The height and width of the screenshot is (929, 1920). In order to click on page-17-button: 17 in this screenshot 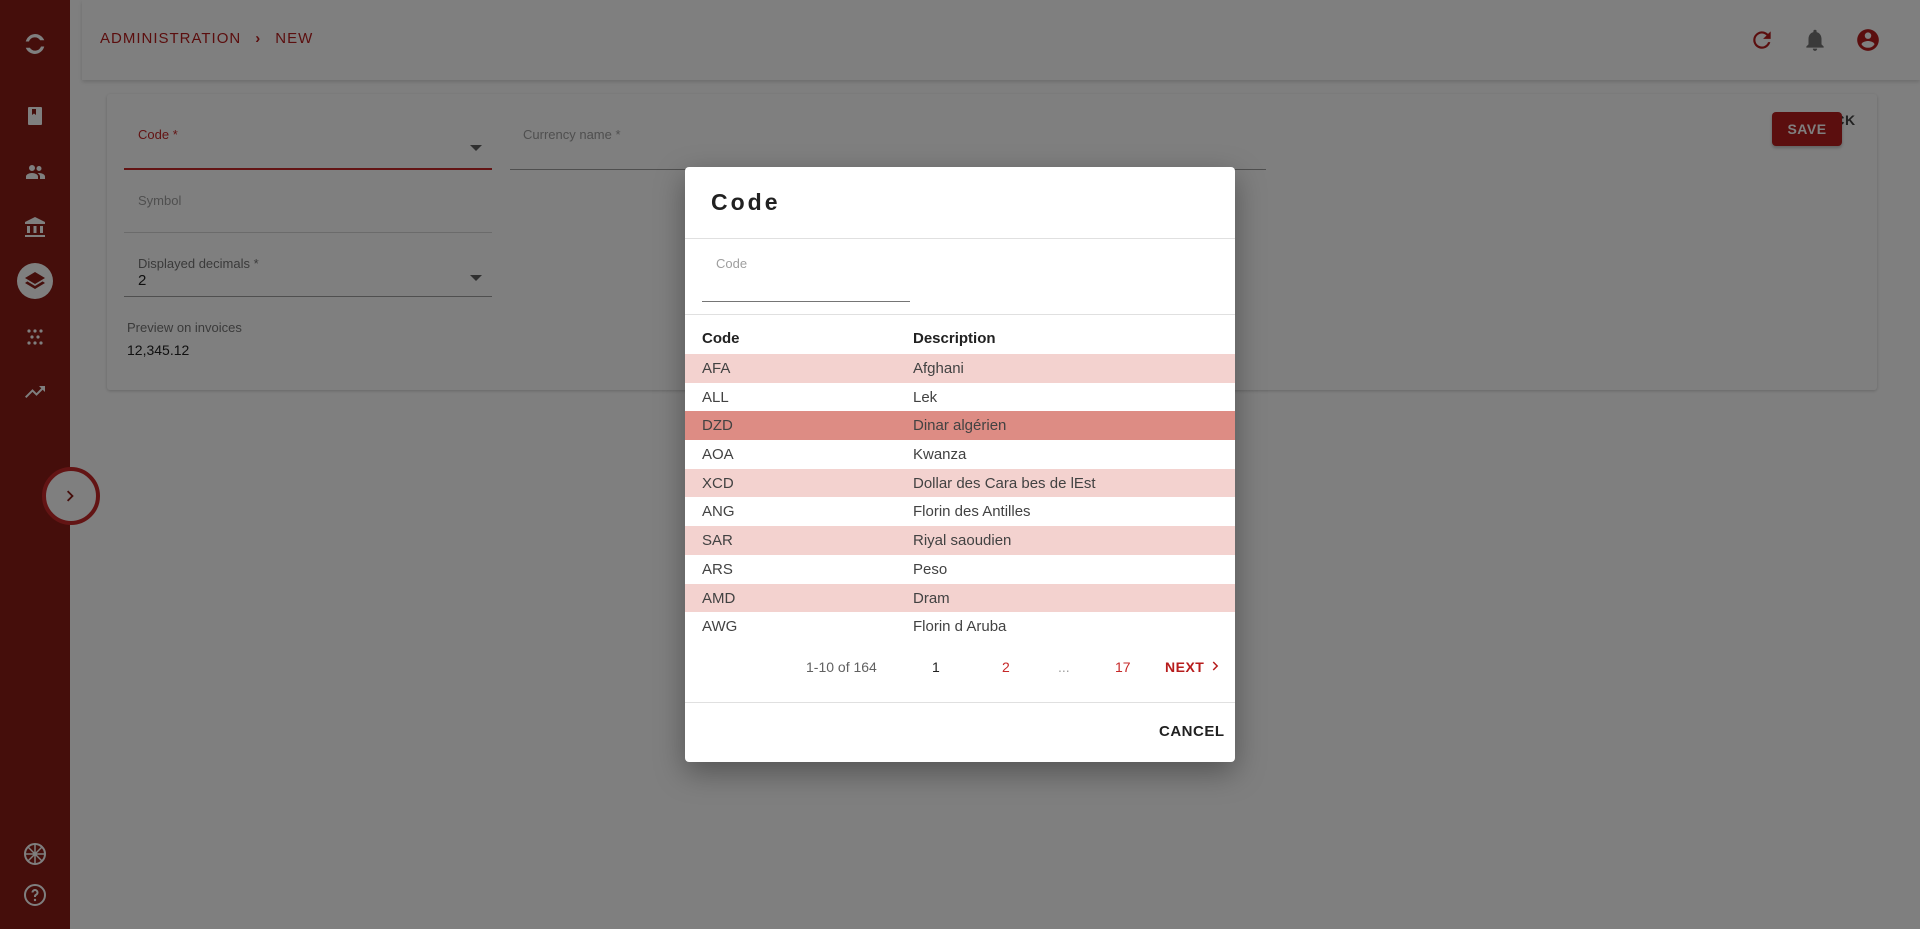, I will do `click(1123, 667)`.